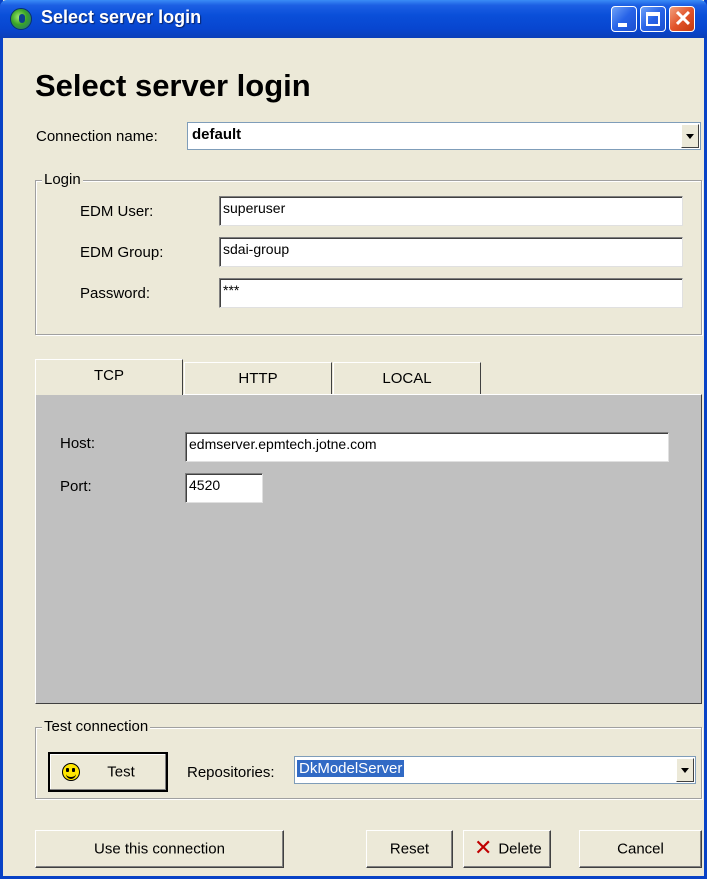  I want to click on connection-name-label: Connection name:, so click(97, 136).